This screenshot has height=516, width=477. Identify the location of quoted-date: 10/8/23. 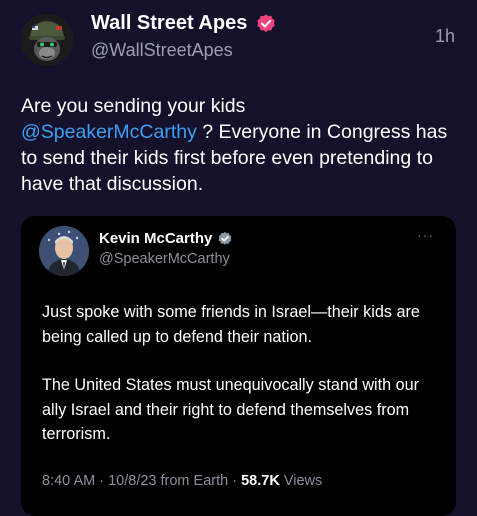
(132, 481).